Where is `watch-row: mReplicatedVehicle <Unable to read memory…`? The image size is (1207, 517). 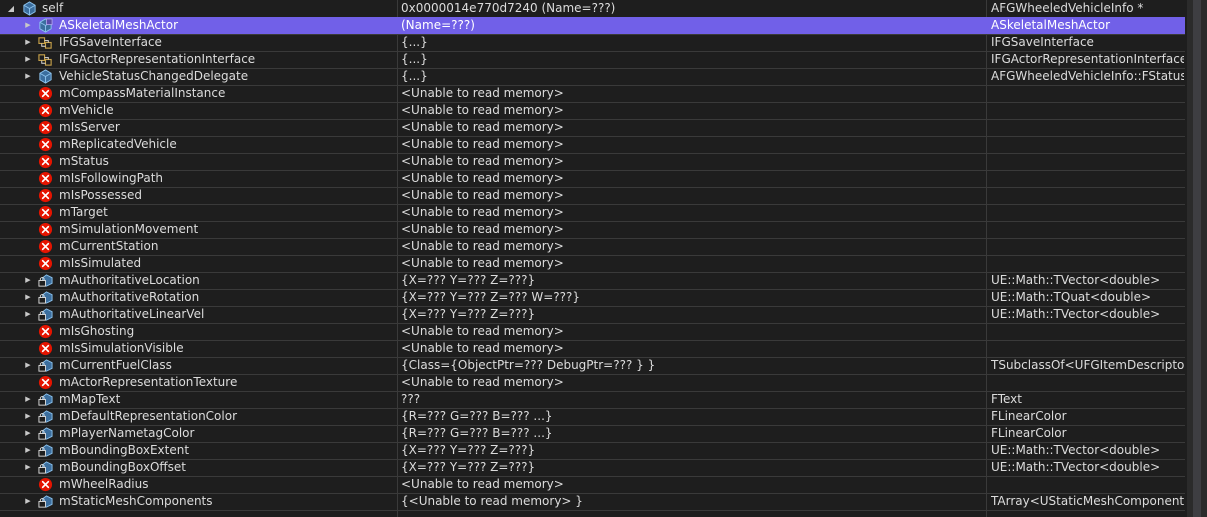
watch-row: mReplicatedVehicle <Unable to read memory… is located at coordinates (592, 144).